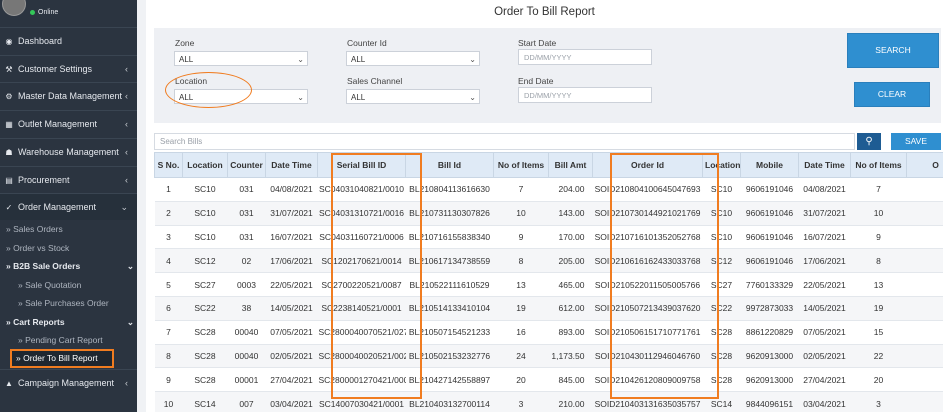  I want to click on table-cell: 2, so click(168, 213).